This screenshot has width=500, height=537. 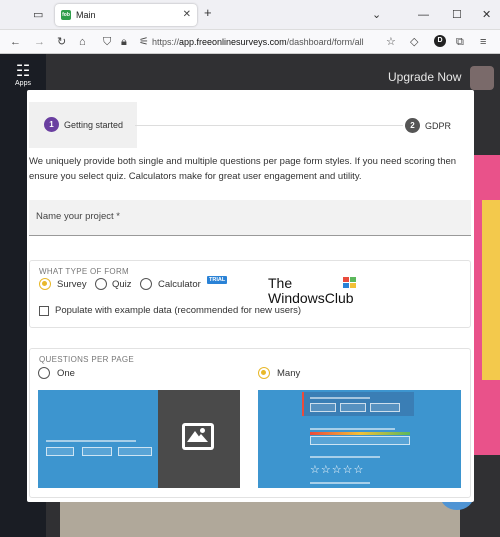 What do you see at coordinates (208, 13) in the screenshot?
I see `new-tab-icon: +` at bounding box center [208, 13].